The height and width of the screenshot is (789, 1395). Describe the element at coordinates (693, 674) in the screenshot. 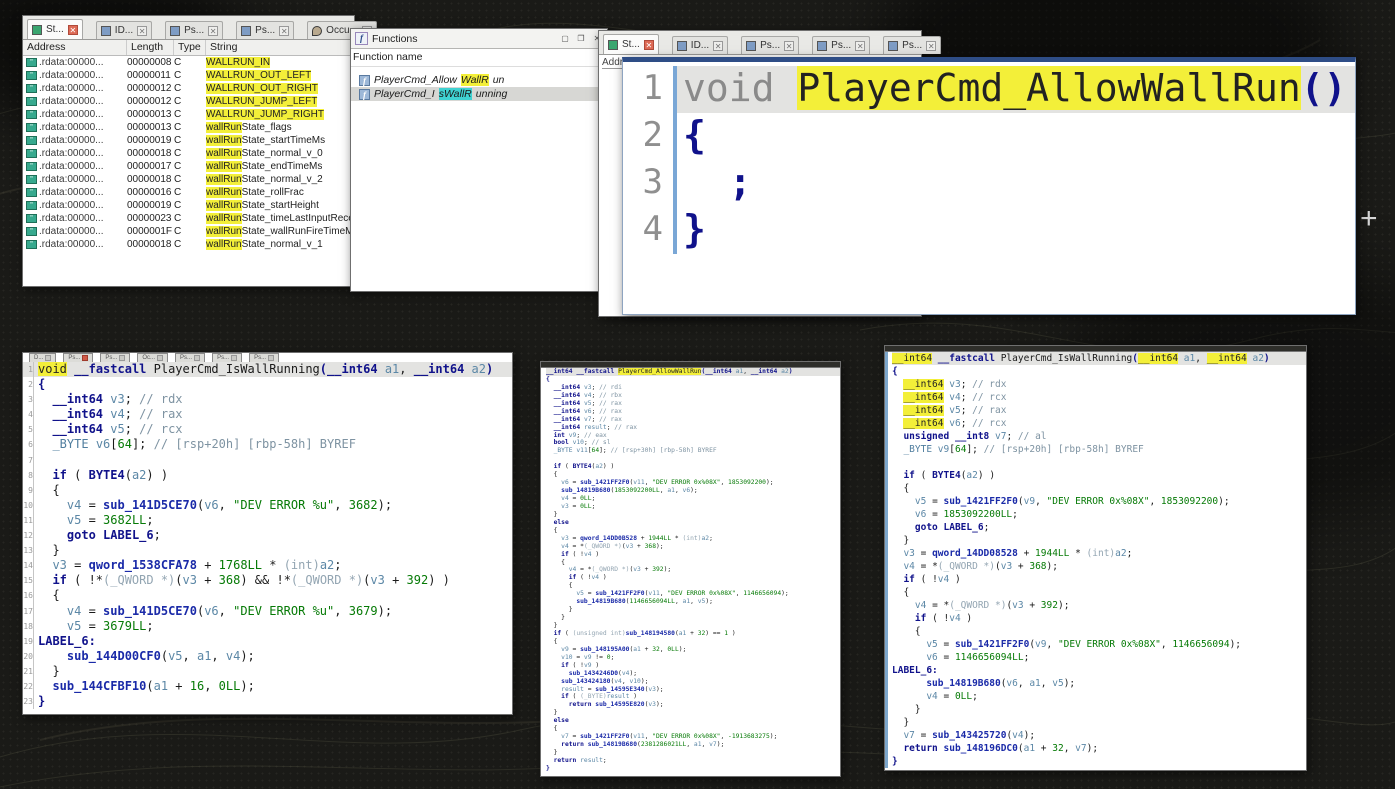

I see `code-line: sub_1434246D0(v4);` at that location.